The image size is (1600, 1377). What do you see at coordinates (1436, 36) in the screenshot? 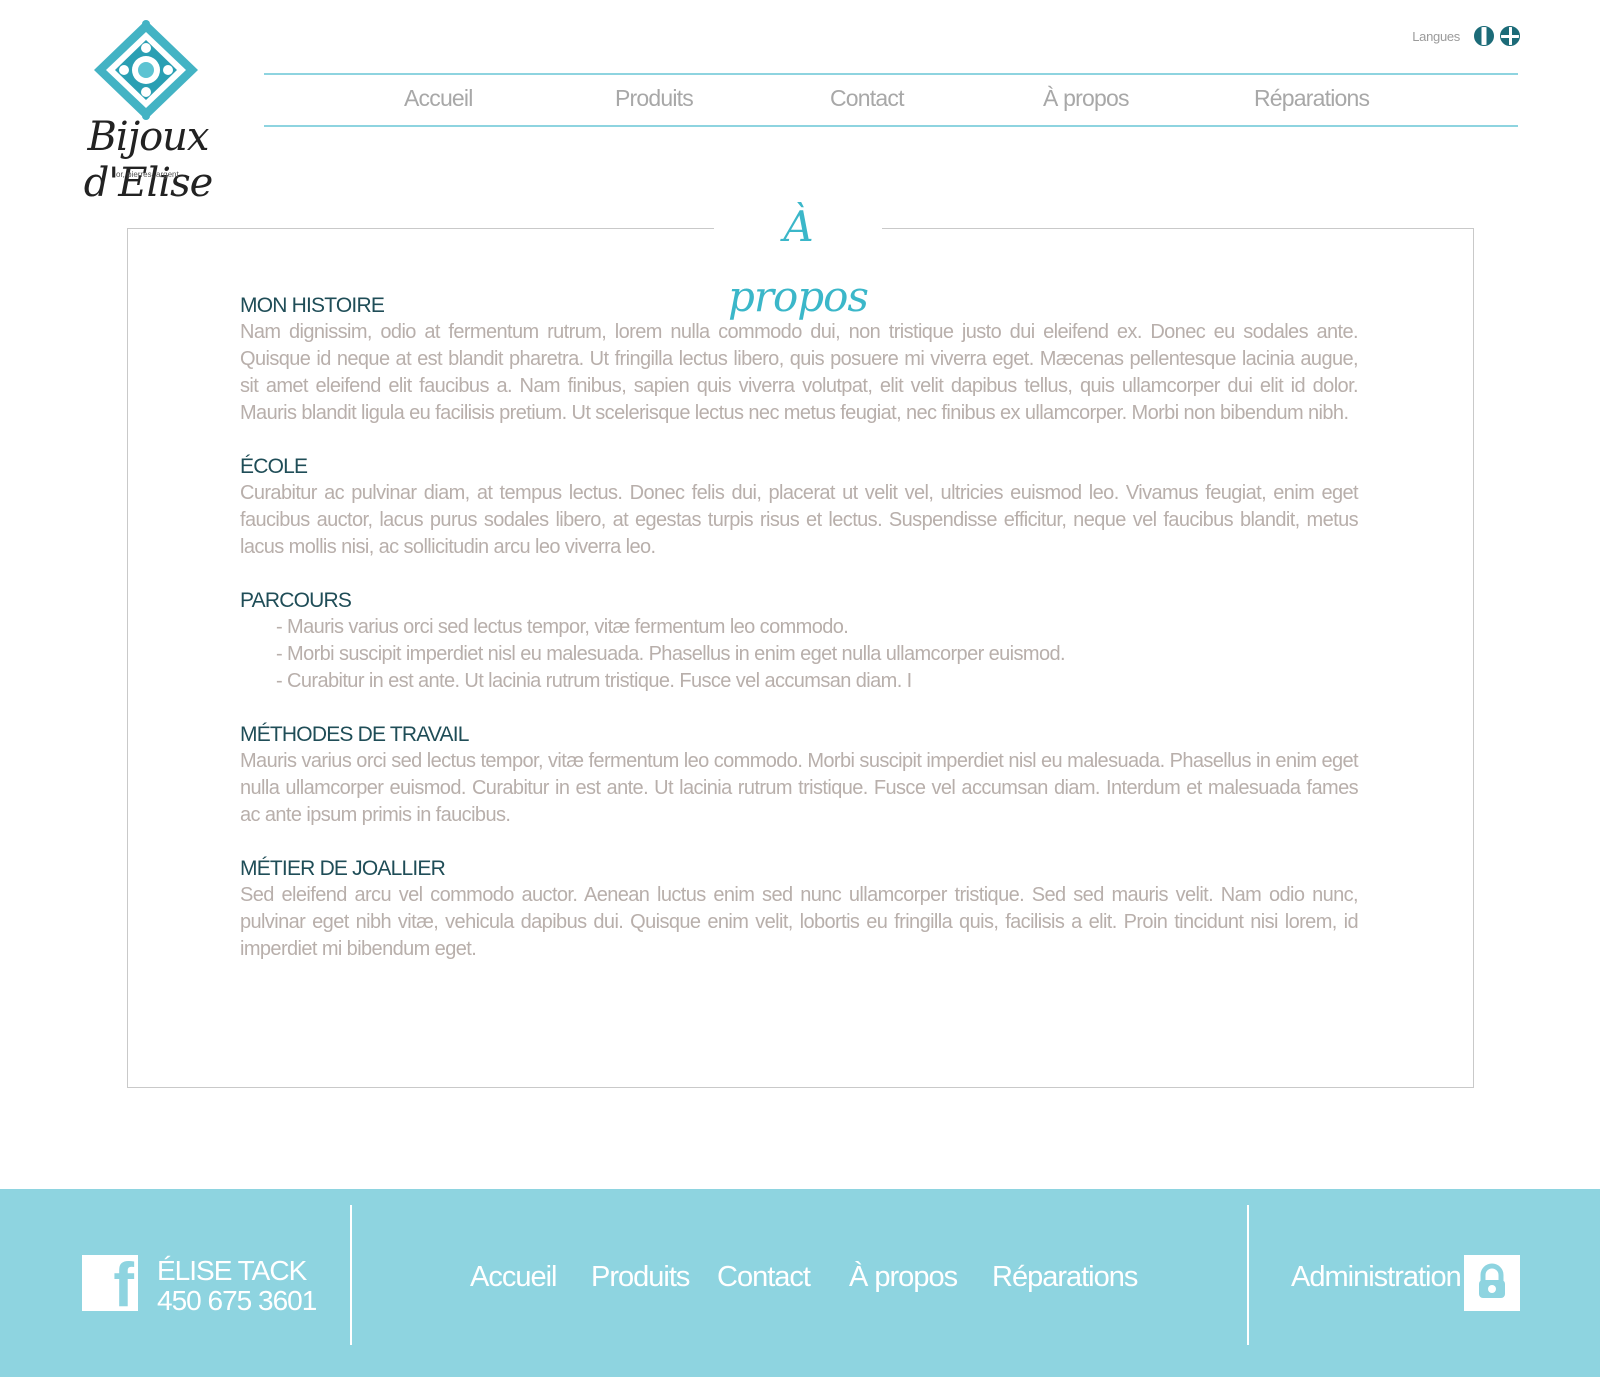
I see `language-label: Langues` at bounding box center [1436, 36].